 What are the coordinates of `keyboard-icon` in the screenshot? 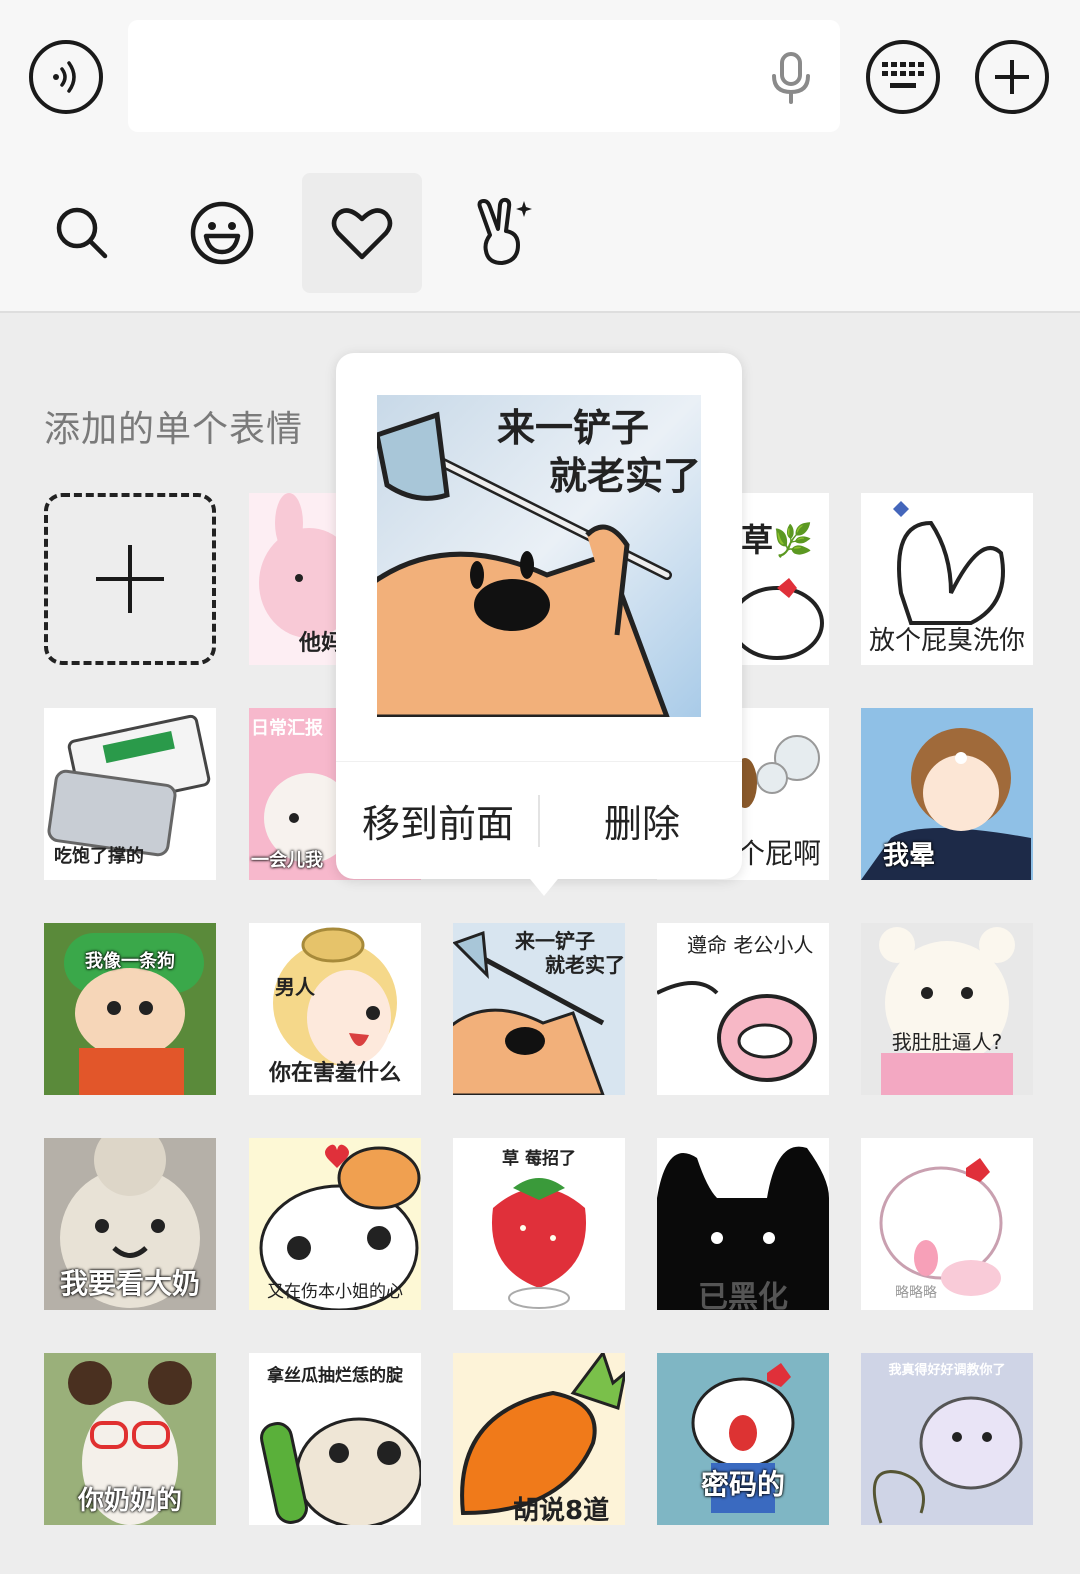 It's located at (903, 75).